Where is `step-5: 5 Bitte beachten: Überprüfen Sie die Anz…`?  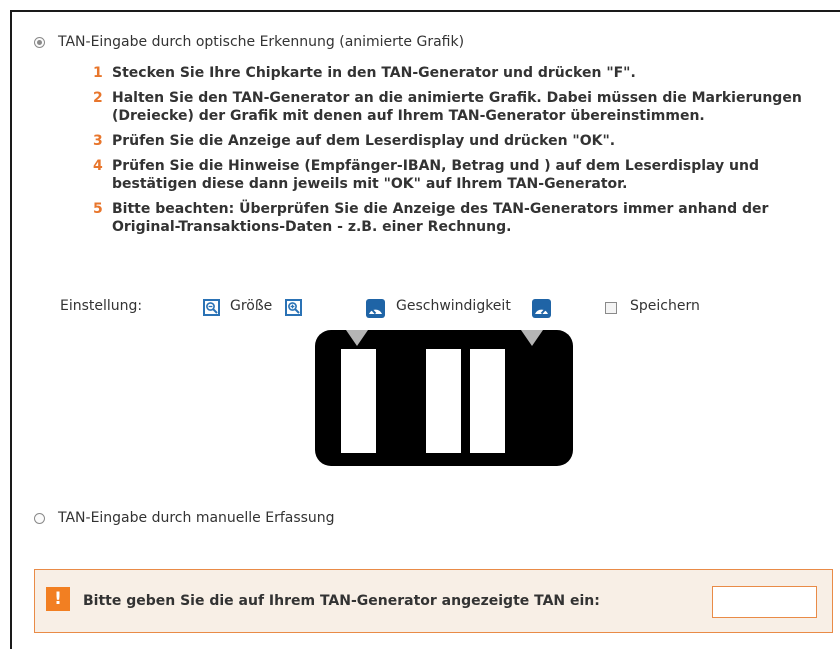 step-5: 5 Bitte beachten: Überprüfen Sie die Anz… is located at coordinates (458, 218).